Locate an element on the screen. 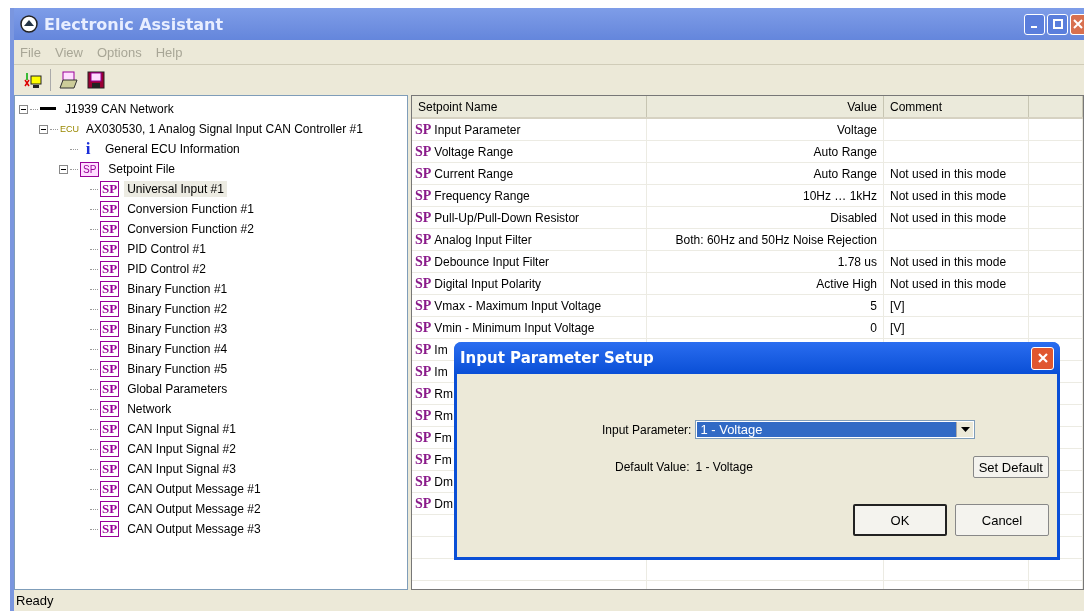 The width and height of the screenshot is (1084, 611). tree-item: Binary Function #1 is located at coordinates (177, 289).